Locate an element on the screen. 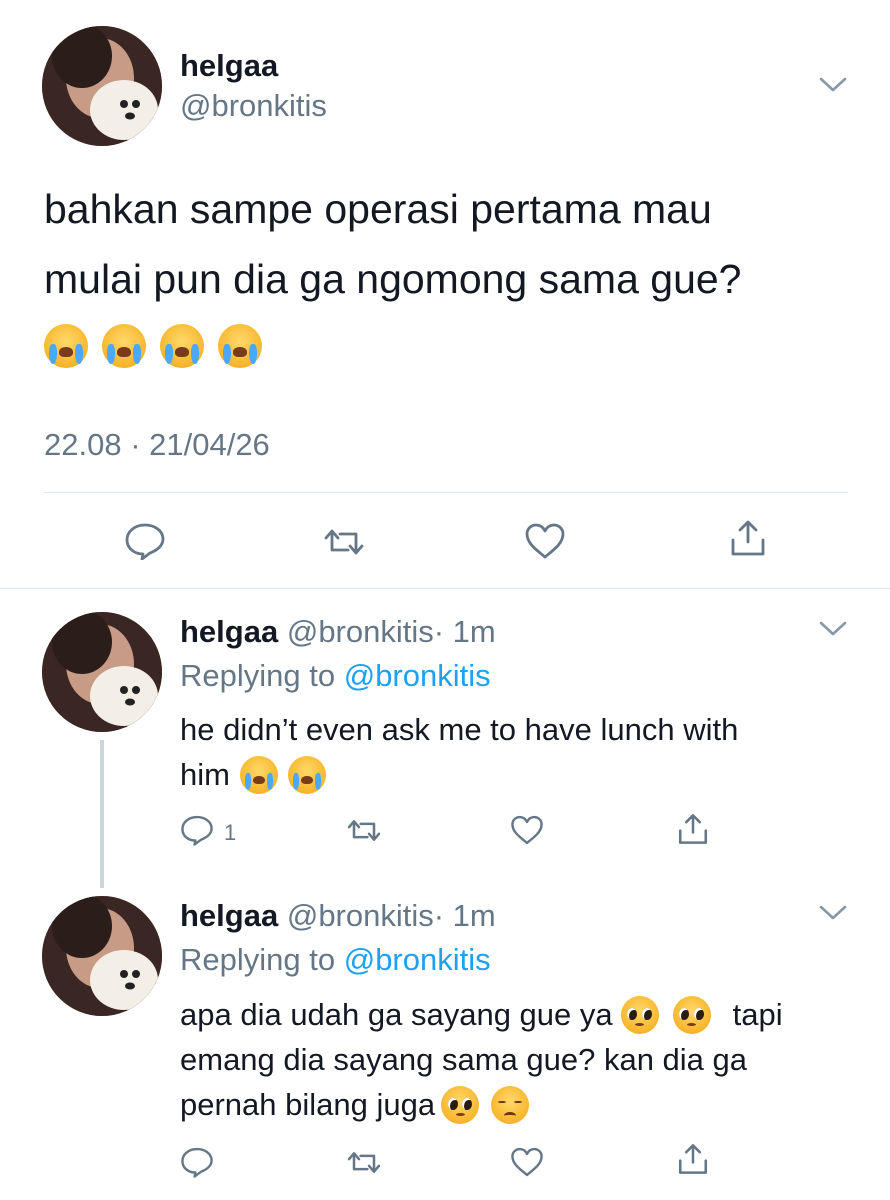 This screenshot has height=1200, width=890. reply-text-line-2-wrap: him is located at coordinates (253, 775).